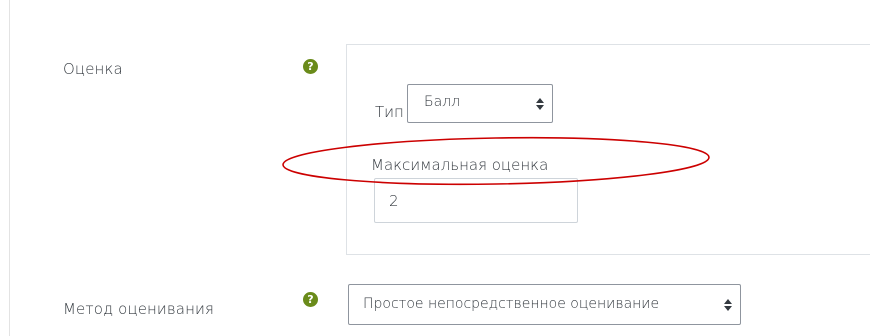 This screenshot has height=336, width=870. I want to click on max-grade-input-value: 2, so click(394, 201).